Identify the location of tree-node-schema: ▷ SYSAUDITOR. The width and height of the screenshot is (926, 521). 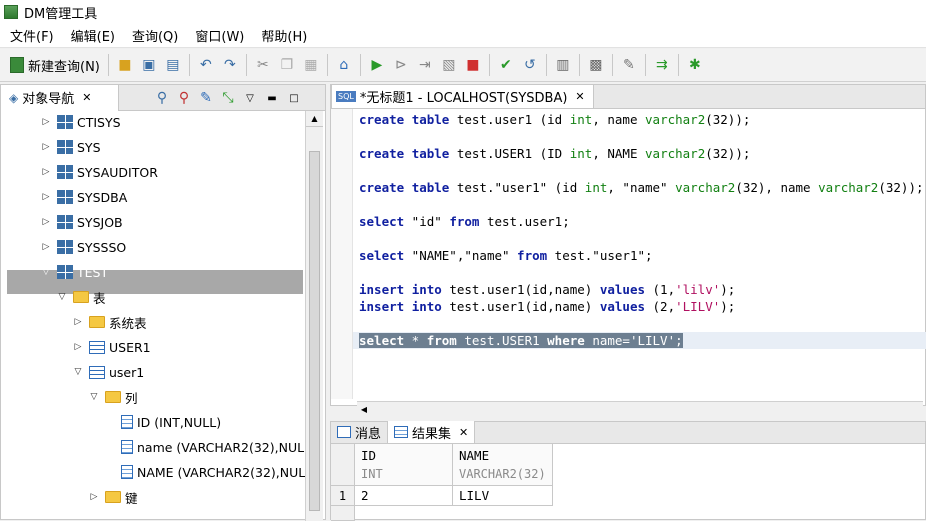
(98, 172).